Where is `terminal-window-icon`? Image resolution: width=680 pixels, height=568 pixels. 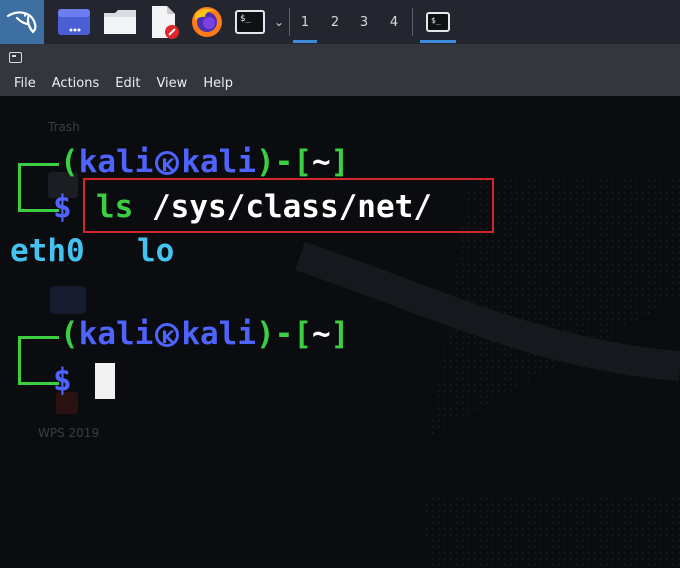 terminal-window-icon is located at coordinates (15, 57).